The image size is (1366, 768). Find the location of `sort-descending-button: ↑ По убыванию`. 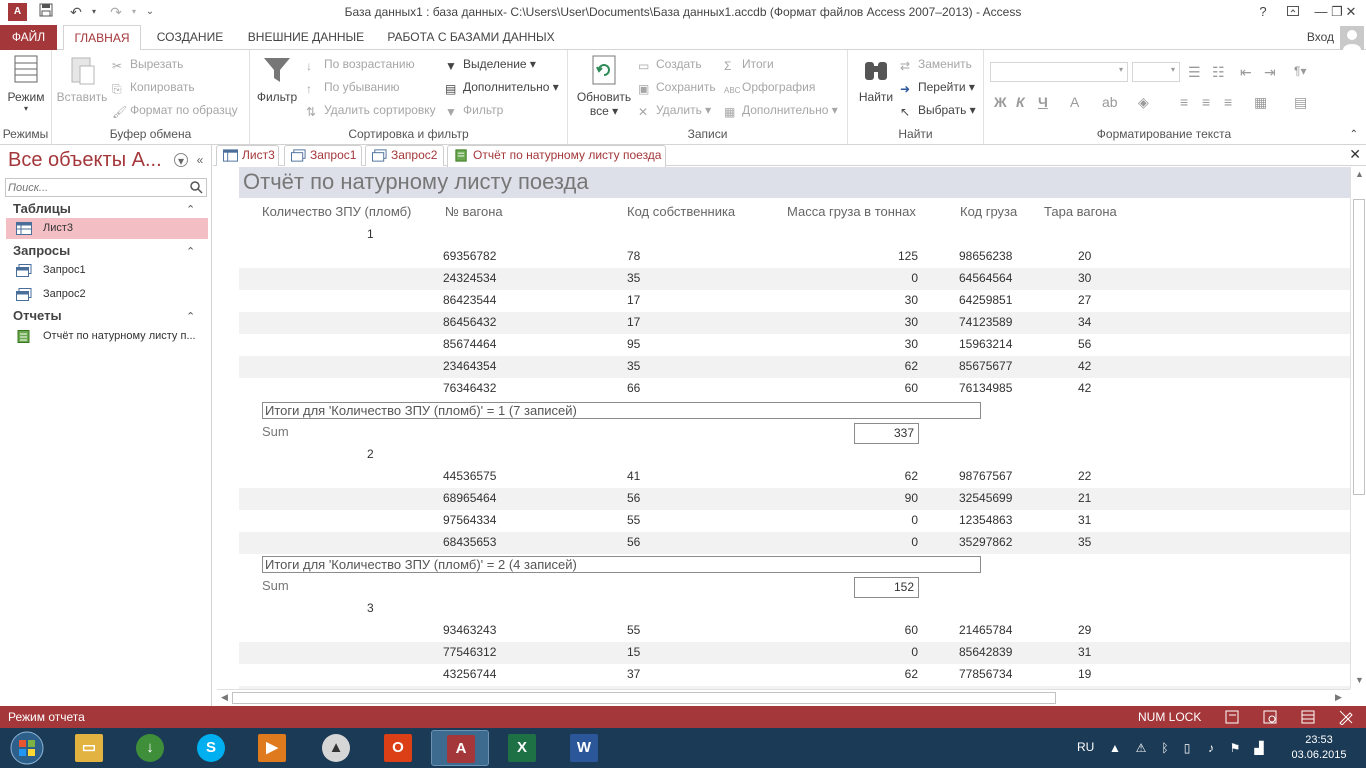

sort-descending-button: ↑ По убыванию is located at coordinates (353, 87).